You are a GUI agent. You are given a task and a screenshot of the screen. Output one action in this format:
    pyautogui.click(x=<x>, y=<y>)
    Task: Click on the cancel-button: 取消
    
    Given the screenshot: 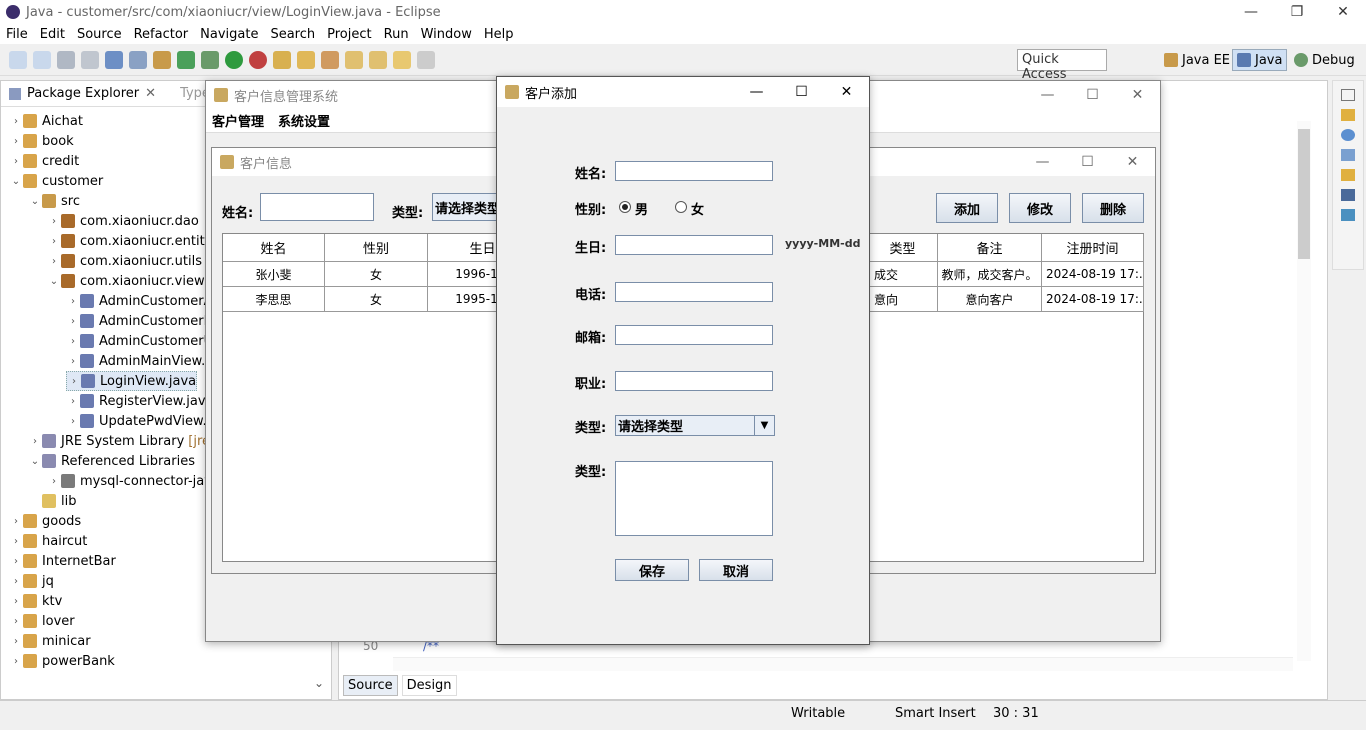 What is the action you would take?
    pyautogui.click(x=736, y=570)
    